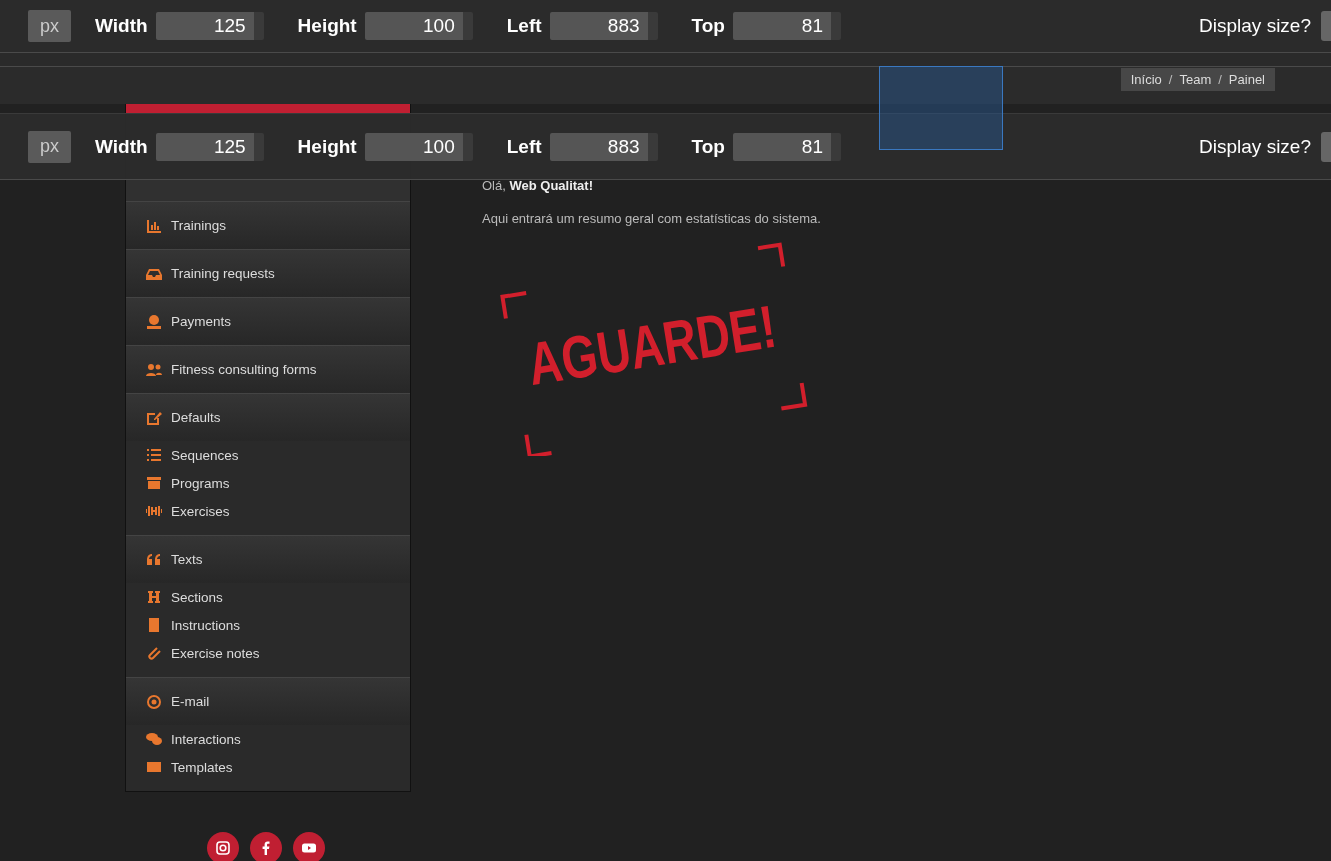 Image resolution: width=1331 pixels, height=861 pixels. I want to click on facebook-icon, so click(266, 846).